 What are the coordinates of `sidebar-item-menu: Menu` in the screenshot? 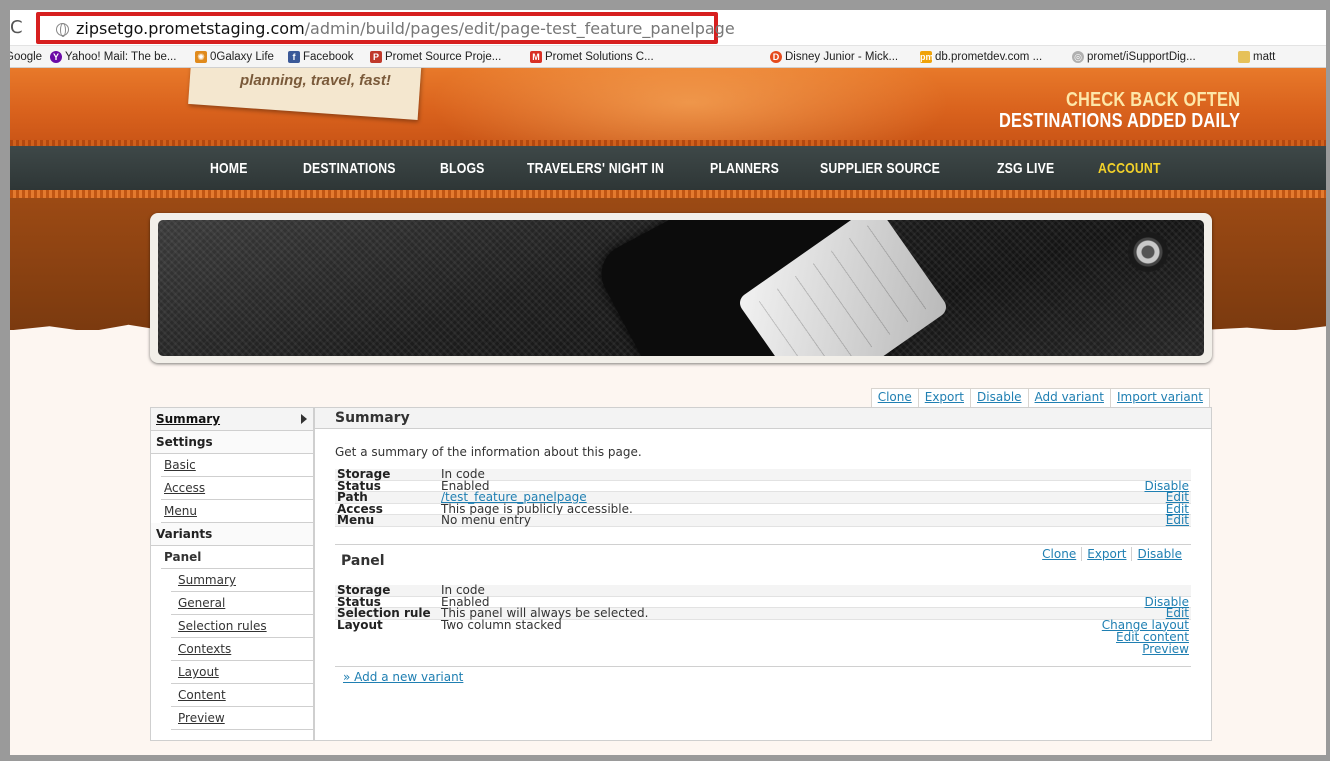 It's located at (237, 511).